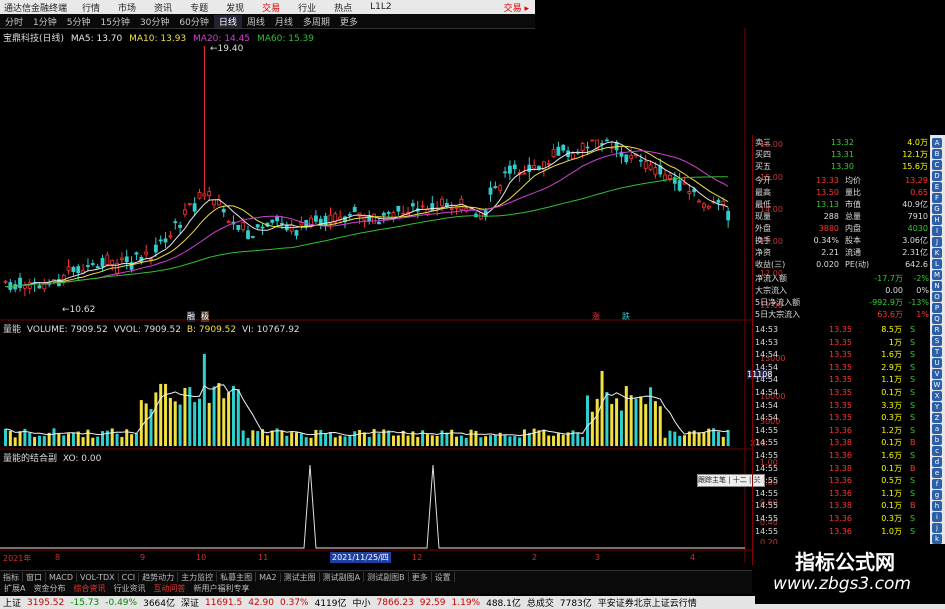 The width and height of the screenshot is (945, 609). What do you see at coordinates (937, 418) in the screenshot?
I see `tool-icon: Z` at bounding box center [937, 418].